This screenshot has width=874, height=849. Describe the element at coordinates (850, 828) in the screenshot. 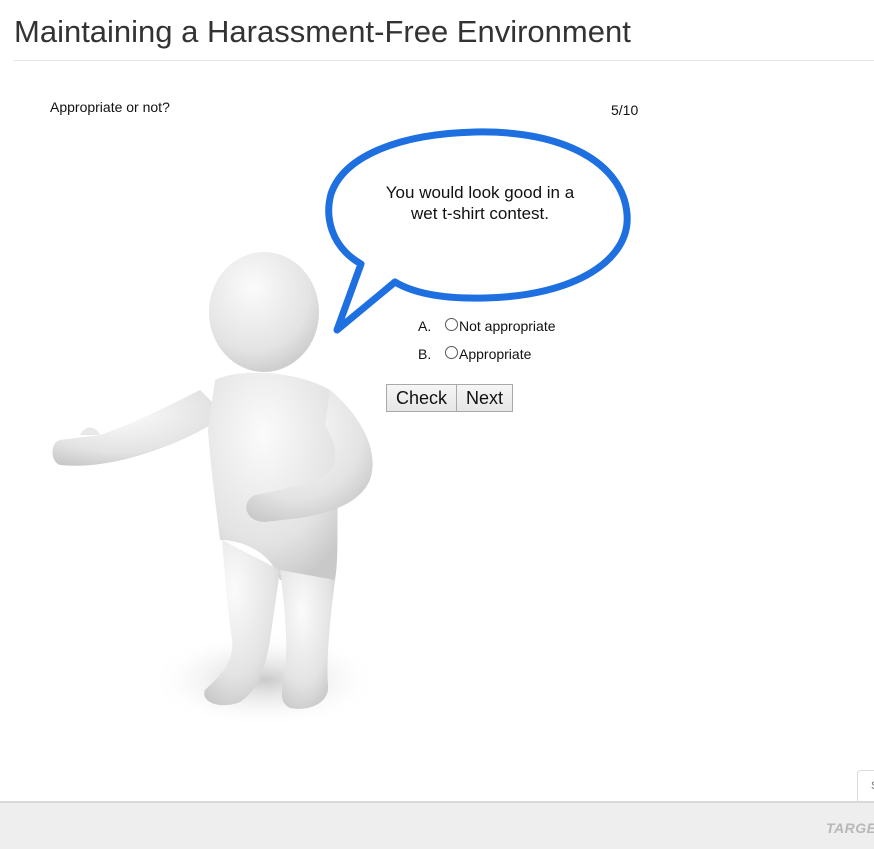

I see `footer-logo: TARGE` at that location.